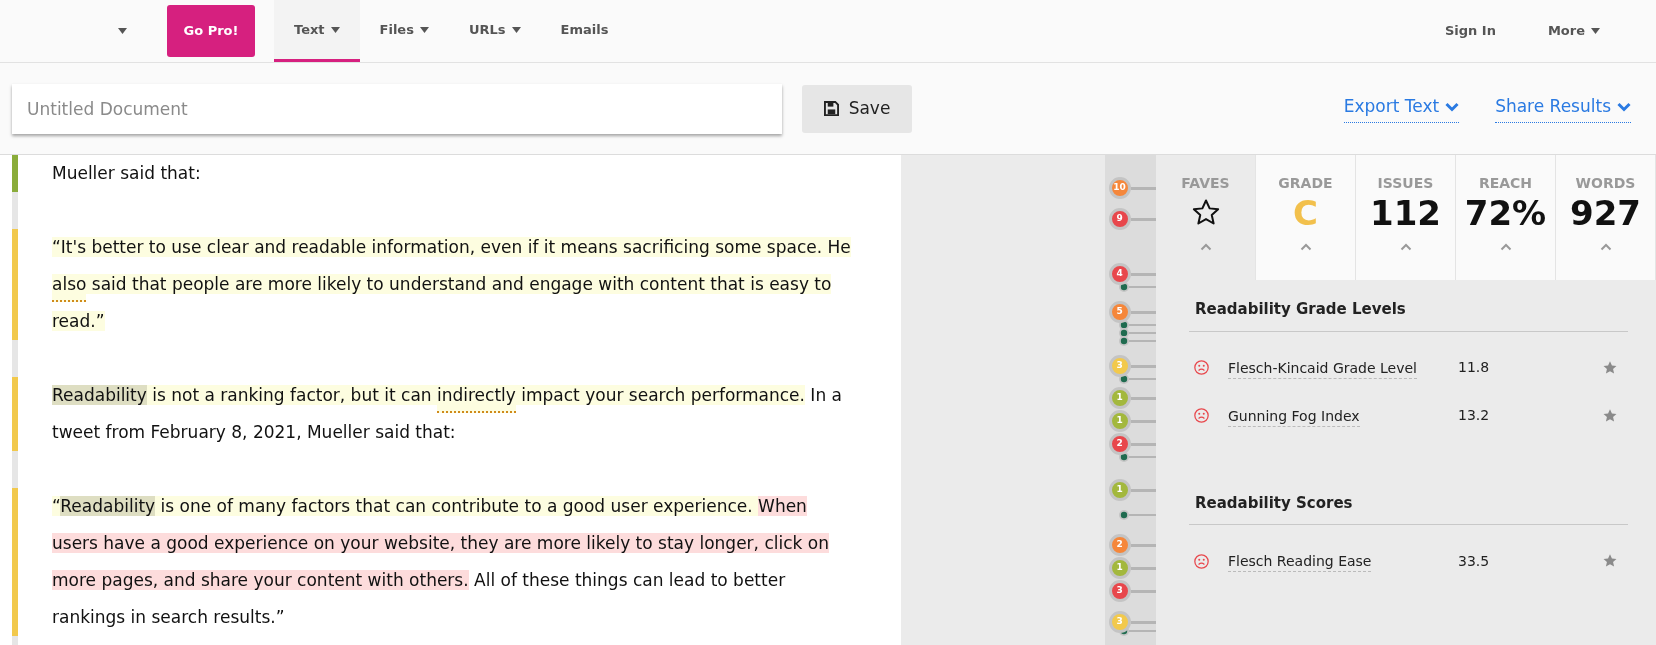  Describe the element at coordinates (1605, 213) in the screenshot. I see `stat-value: 927` at that location.